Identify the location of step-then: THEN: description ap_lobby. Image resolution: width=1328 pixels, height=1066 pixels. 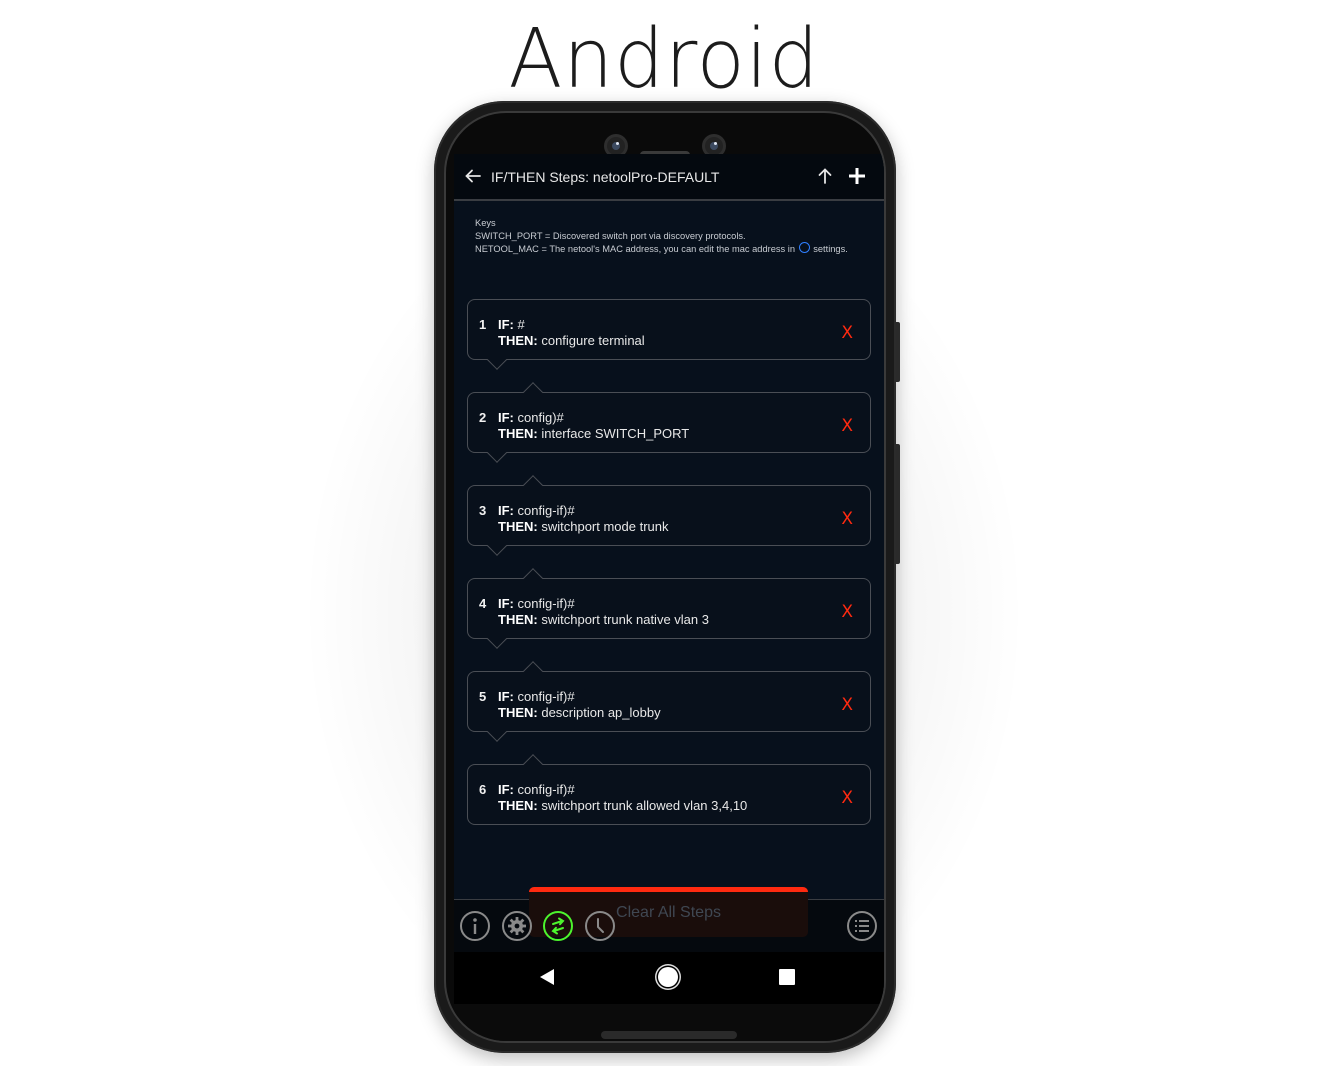
(579, 712).